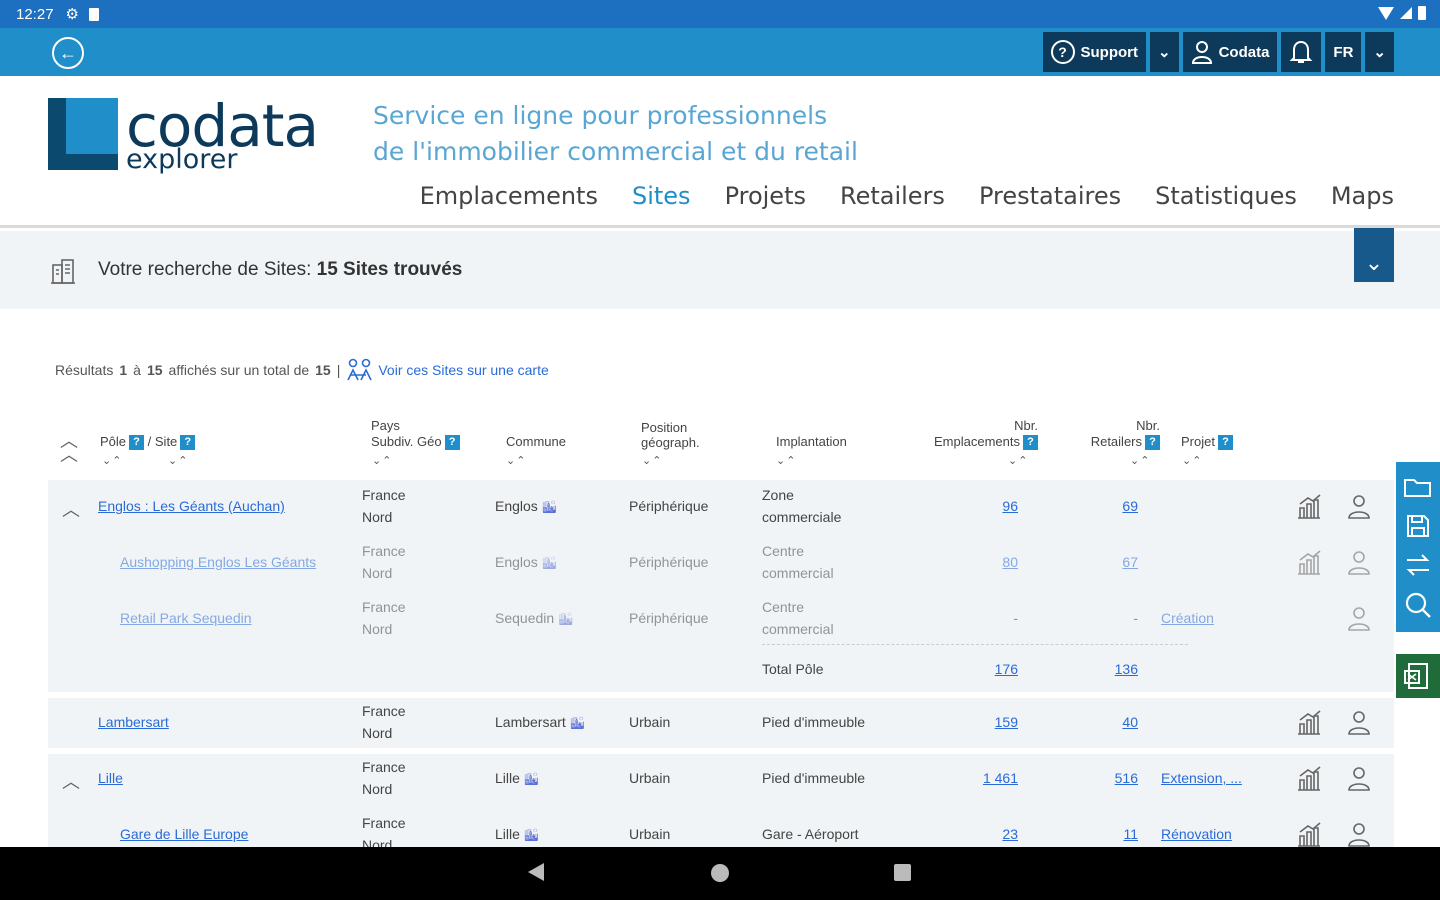  Describe the element at coordinates (1230, 52) in the screenshot. I see `user-button: Codata` at that location.